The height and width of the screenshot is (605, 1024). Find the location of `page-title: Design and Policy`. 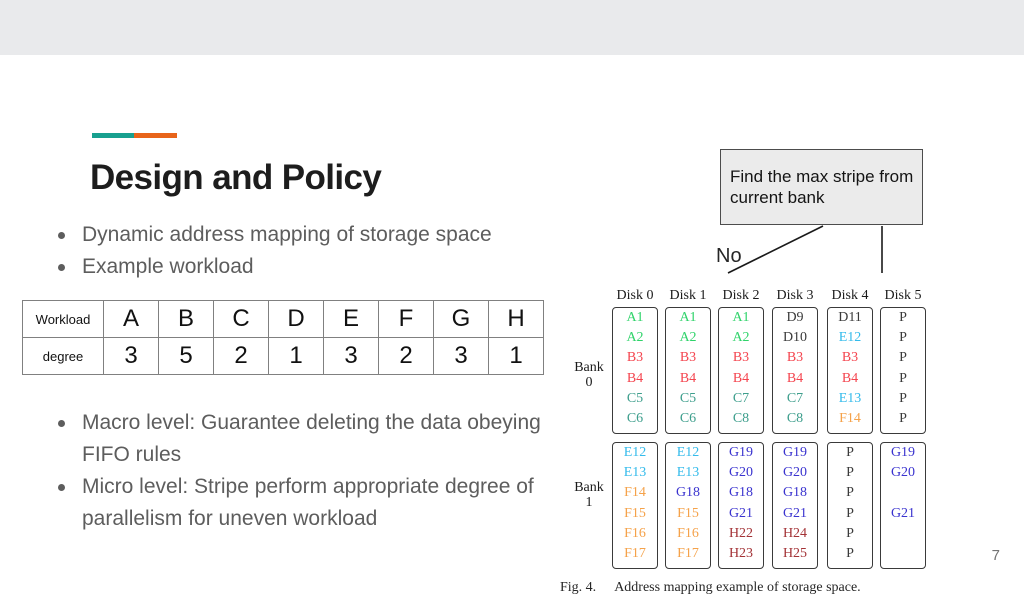

page-title: Design and Policy is located at coordinates (236, 177).